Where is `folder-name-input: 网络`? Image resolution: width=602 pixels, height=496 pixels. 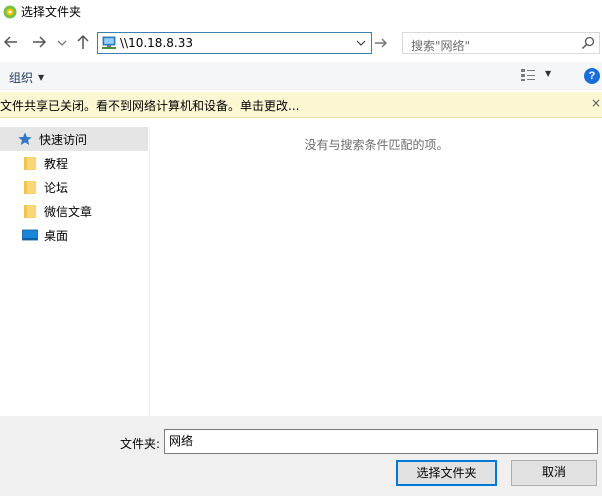 folder-name-input: 网络 is located at coordinates (381, 441).